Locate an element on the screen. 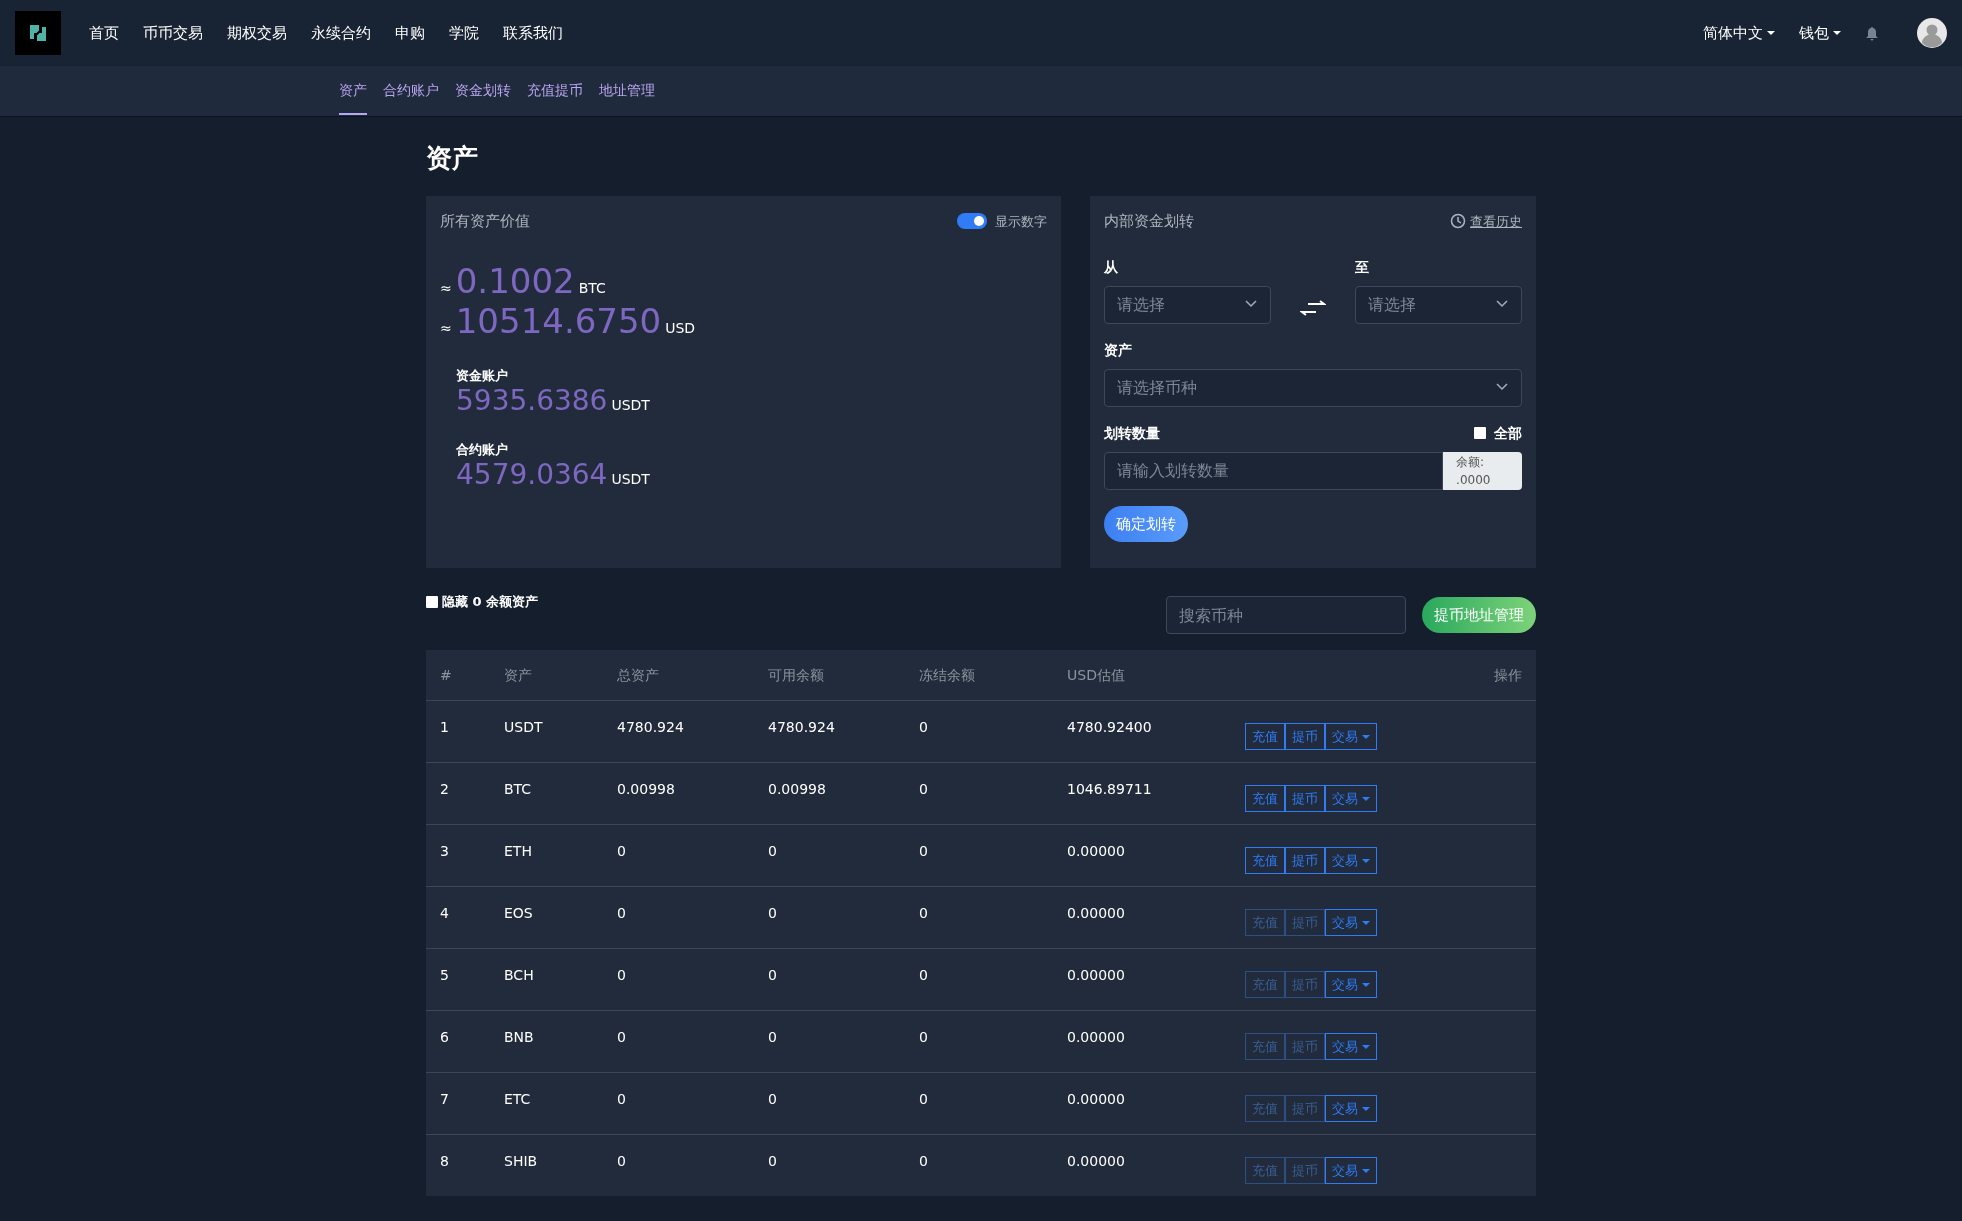 The image size is (1962, 1221). column-header: 操作 is located at coordinates (1508, 674).